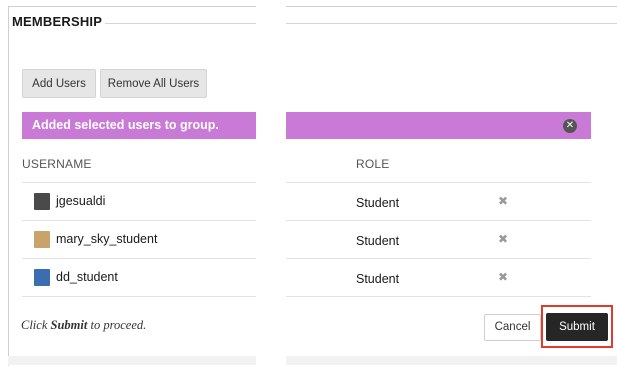 This screenshot has height=366, width=617. Describe the element at coordinates (81, 201) in the screenshot. I see `username-cell: jgesualdi` at that location.